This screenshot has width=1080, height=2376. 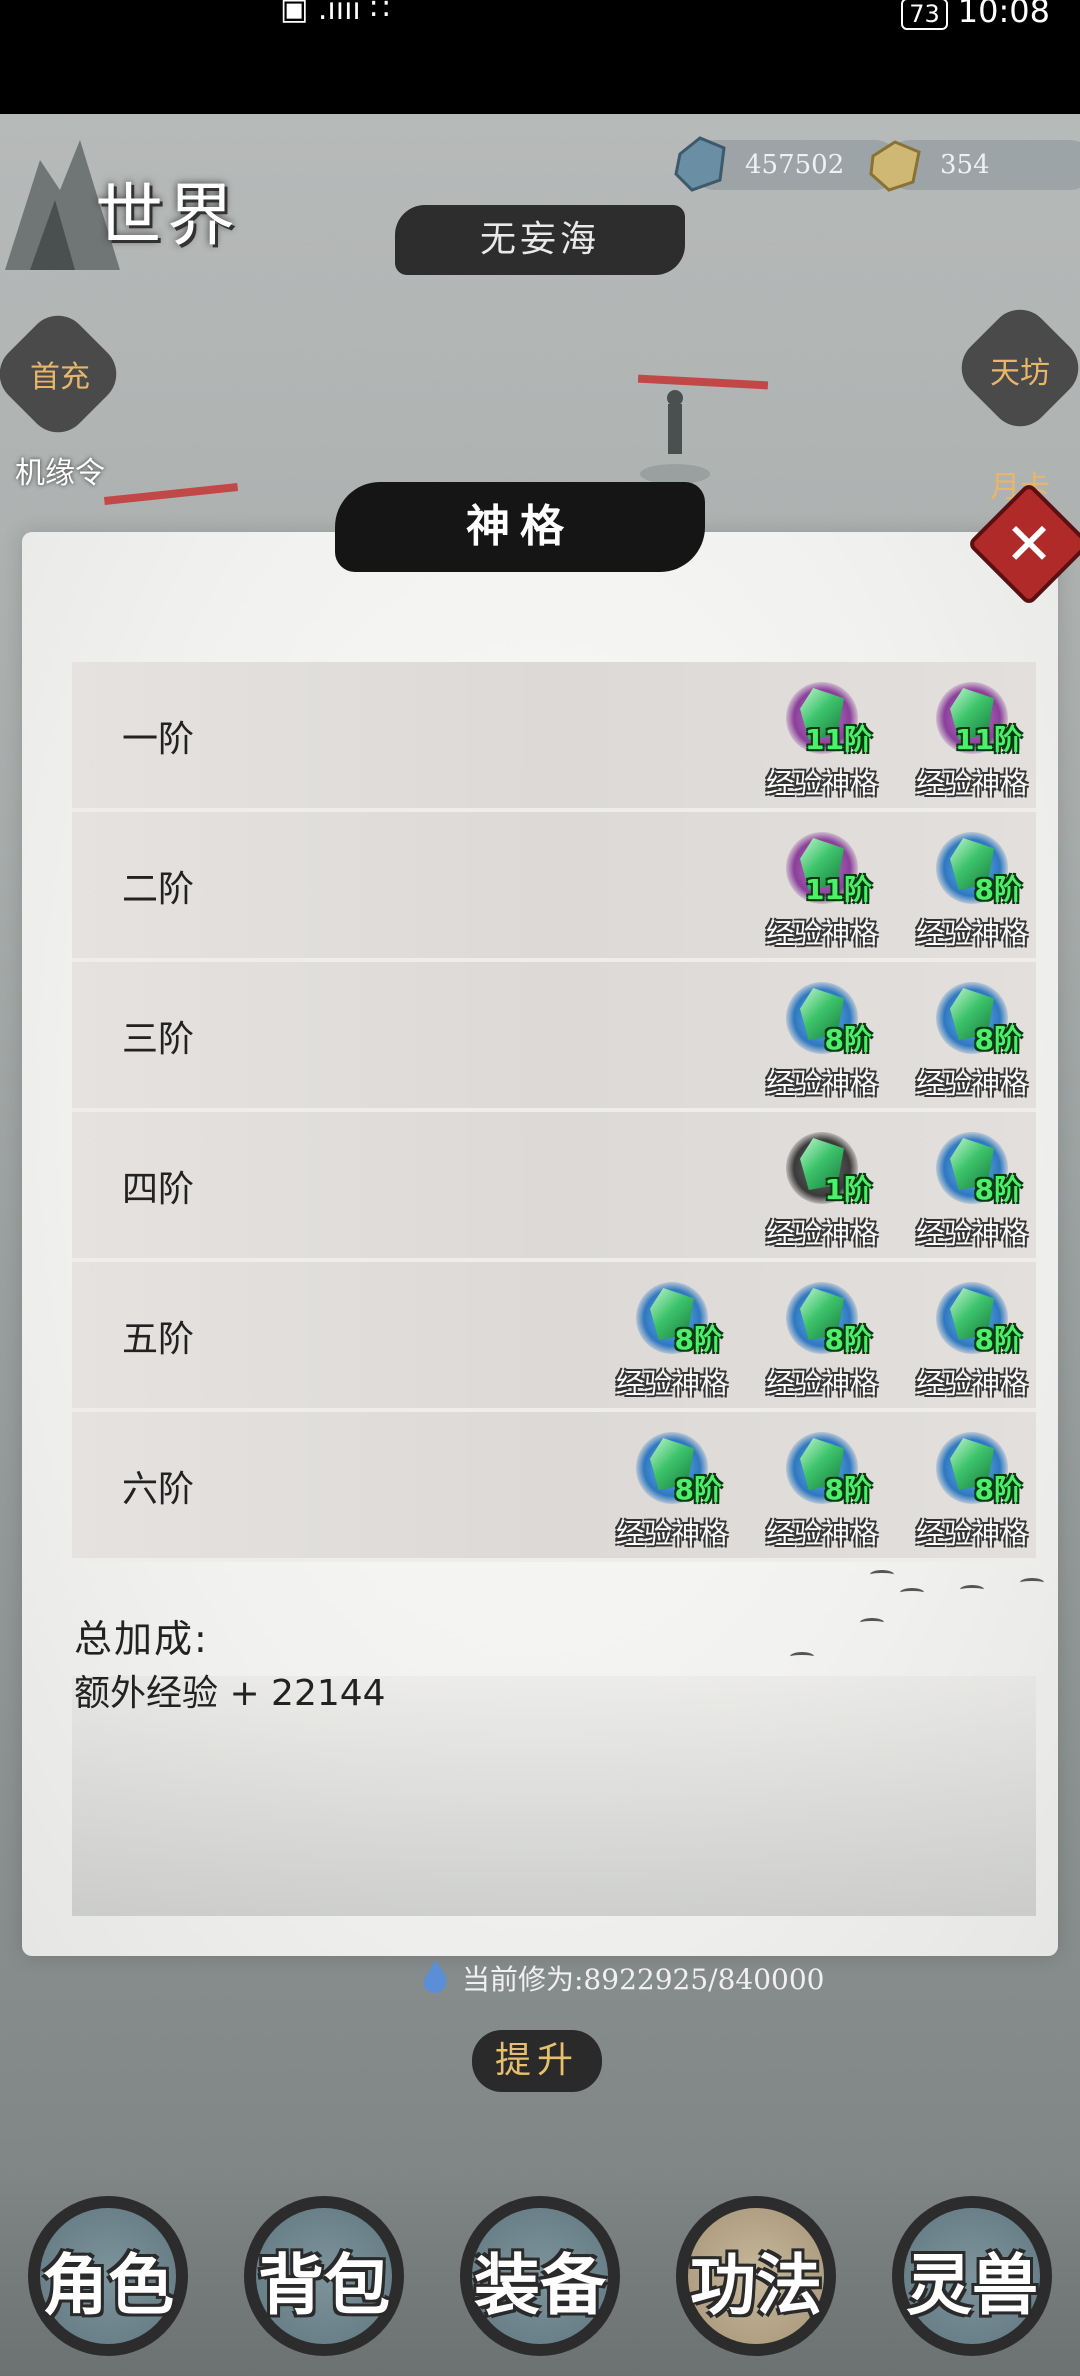 What do you see at coordinates (537, 2061) in the screenshot?
I see `upgrade-button: 提升` at bounding box center [537, 2061].